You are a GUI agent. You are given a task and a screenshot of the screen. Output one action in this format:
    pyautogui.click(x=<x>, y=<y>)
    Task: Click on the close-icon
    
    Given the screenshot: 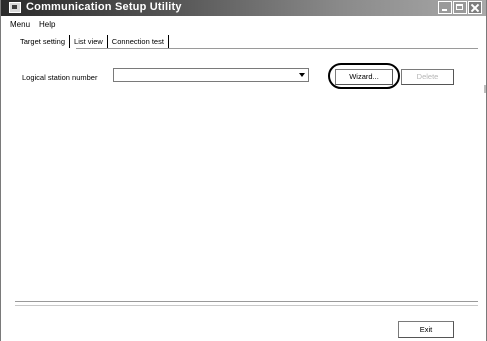 What is the action you would take?
    pyautogui.click(x=475, y=7)
    